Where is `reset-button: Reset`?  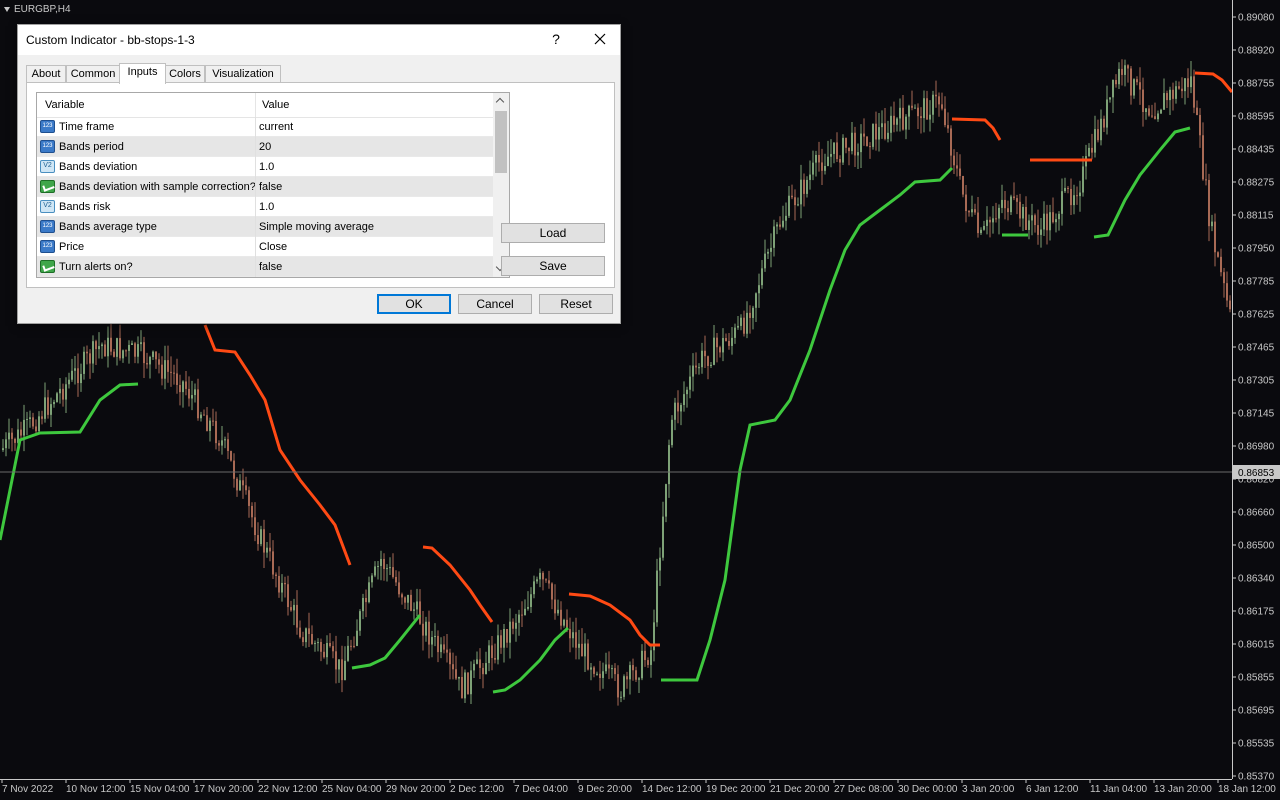 reset-button: Reset is located at coordinates (576, 304).